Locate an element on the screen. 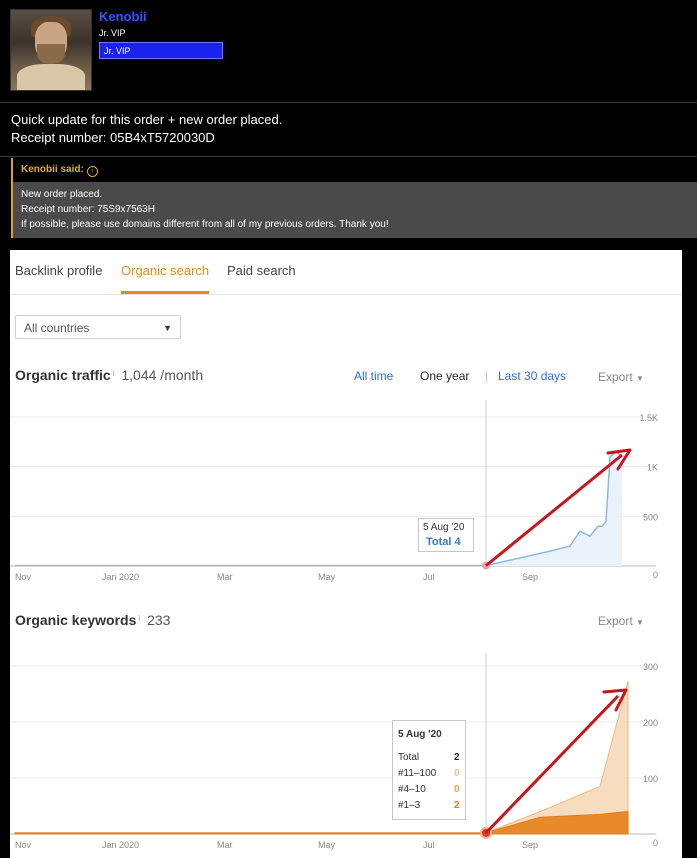 This screenshot has height=858, width=697. keywords-value: 233 is located at coordinates (159, 620).